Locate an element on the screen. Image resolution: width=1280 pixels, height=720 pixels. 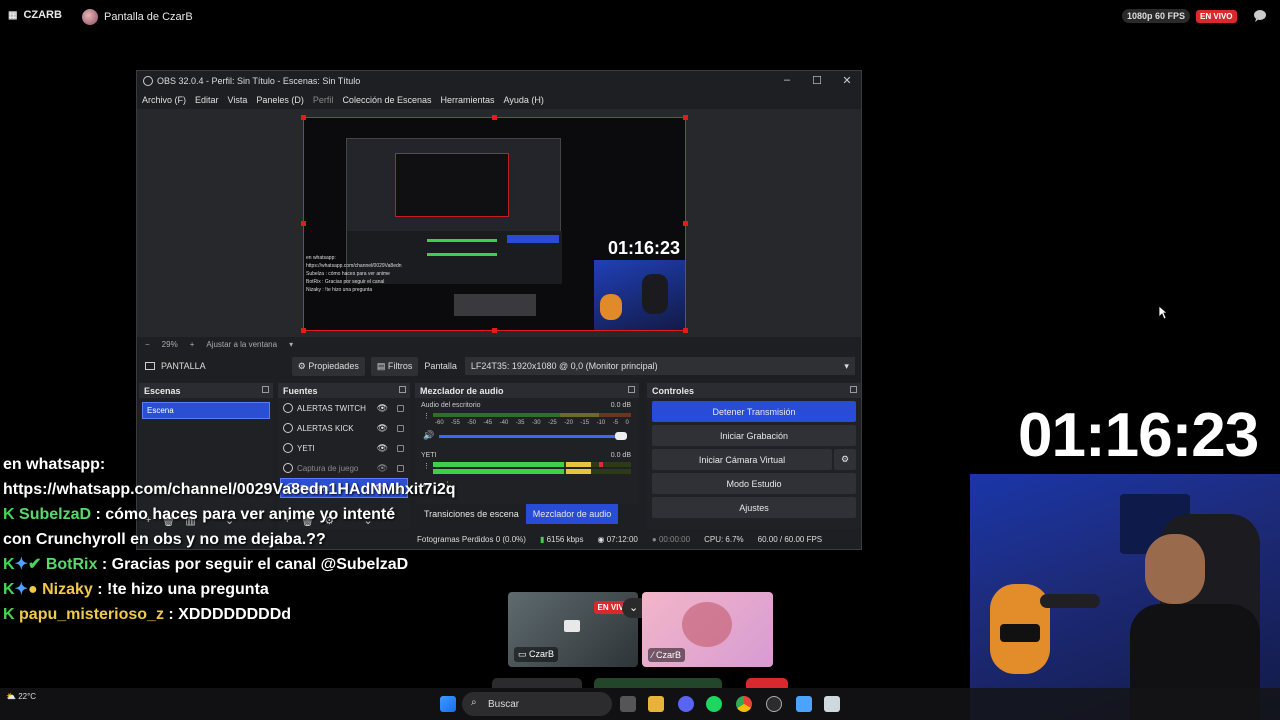
avatar is located at coordinates (90, 17).